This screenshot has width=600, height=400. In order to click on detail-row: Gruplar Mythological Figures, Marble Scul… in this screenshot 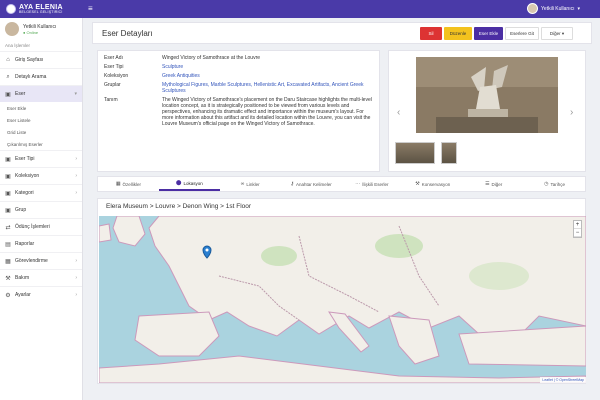, I will do `click(238, 88)`.